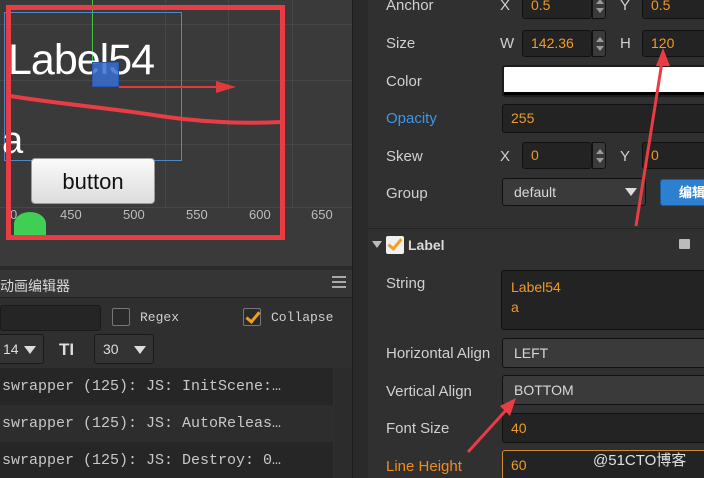  What do you see at coordinates (603, 428) in the screenshot?
I see `font-size-field: 40` at bounding box center [603, 428].